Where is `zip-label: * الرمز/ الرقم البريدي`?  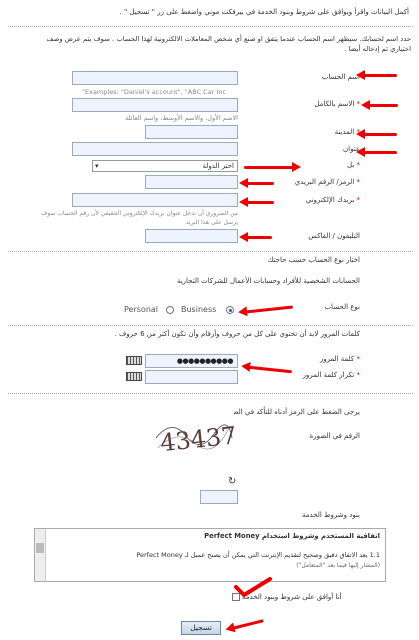 zip-label: * الرمز/ الرقم البريدي is located at coordinates (327, 182).